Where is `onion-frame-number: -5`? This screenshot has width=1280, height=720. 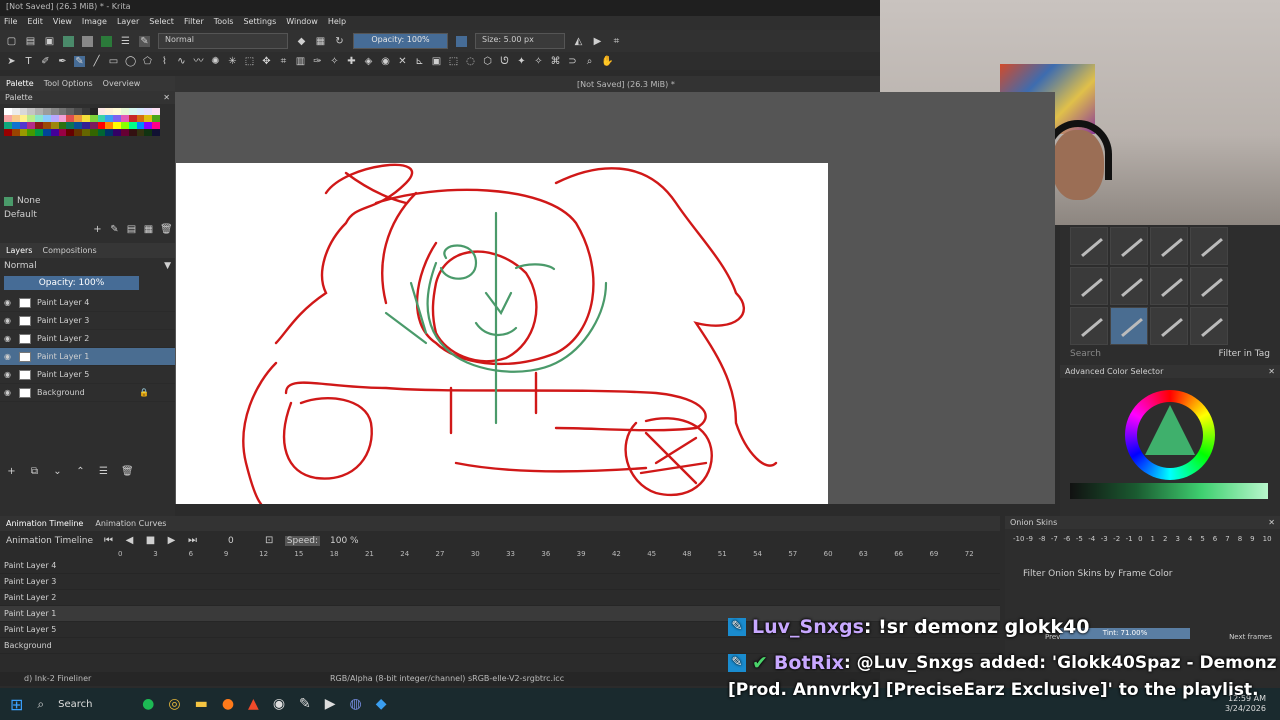 onion-frame-number: -5 is located at coordinates (1080, 539).